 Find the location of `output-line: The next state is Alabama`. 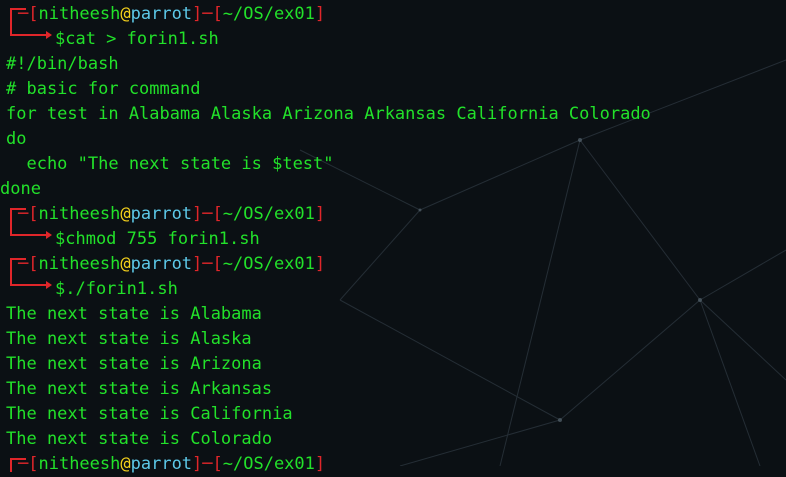

output-line: The next state is Alabama is located at coordinates (134, 314).